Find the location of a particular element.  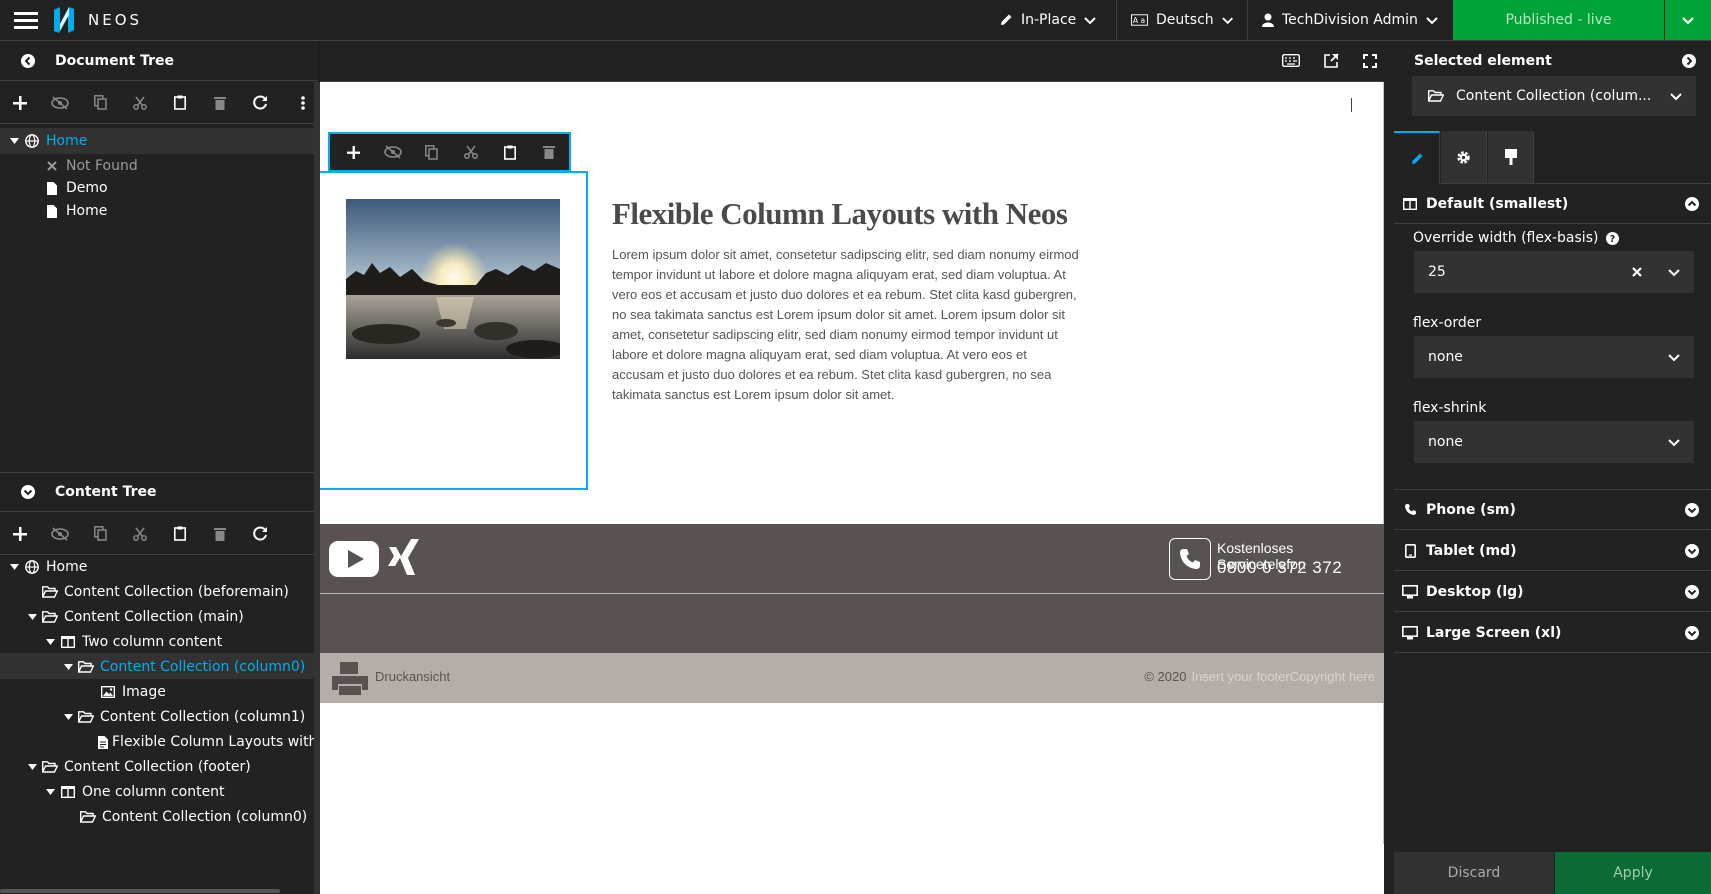

youtube-icon is located at coordinates (354, 559).